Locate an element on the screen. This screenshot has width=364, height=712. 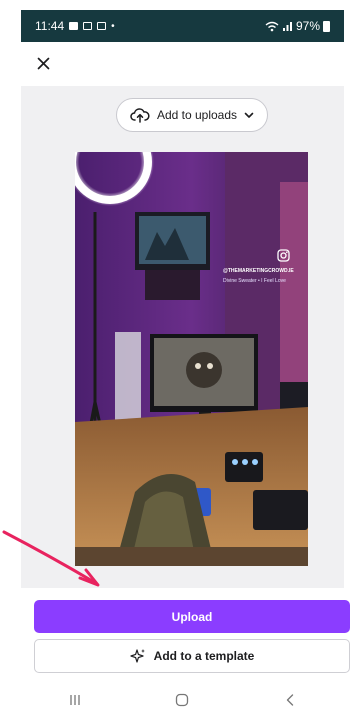
upload-button-label: Upload is located at coordinates (192, 616).